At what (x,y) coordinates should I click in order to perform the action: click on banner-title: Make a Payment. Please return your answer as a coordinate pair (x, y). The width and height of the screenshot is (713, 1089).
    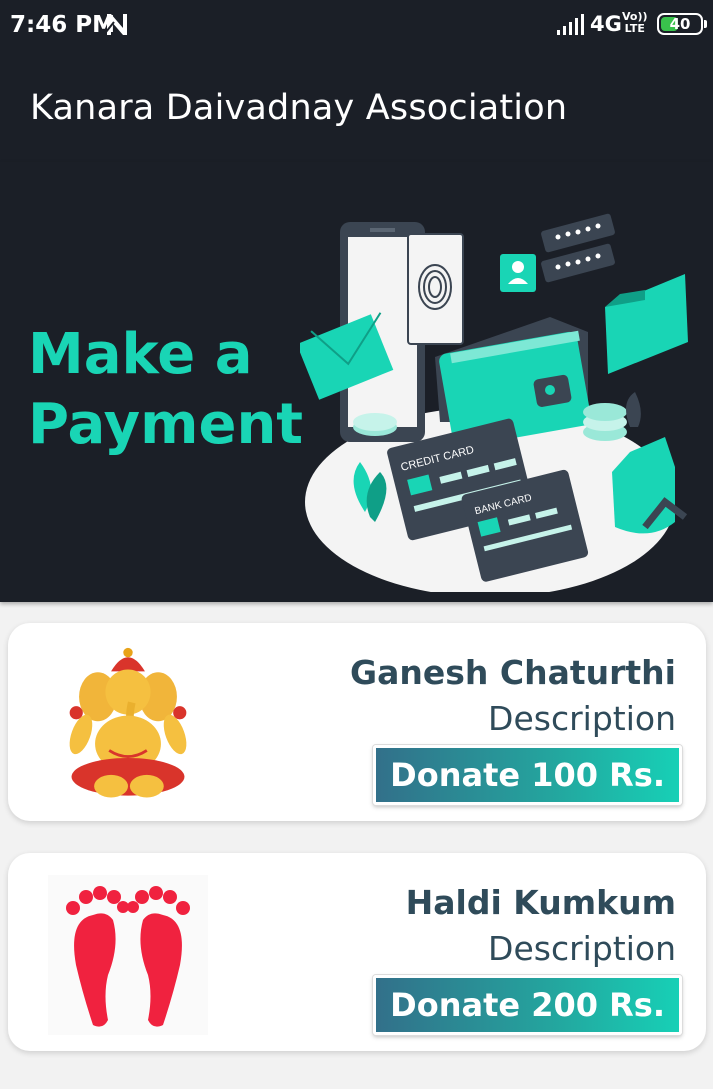
    Looking at the image, I should click on (166, 389).